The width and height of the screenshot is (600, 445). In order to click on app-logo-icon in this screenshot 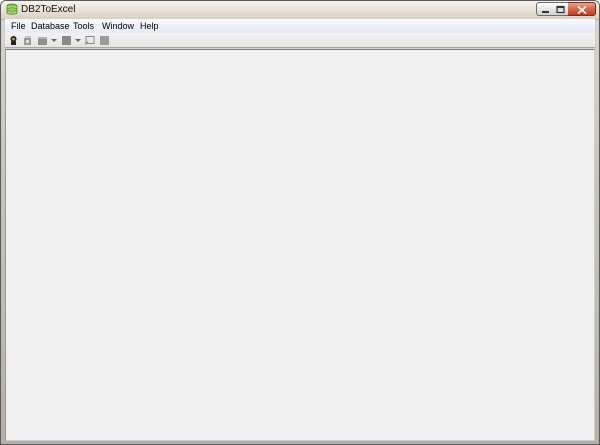, I will do `click(12, 9)`.